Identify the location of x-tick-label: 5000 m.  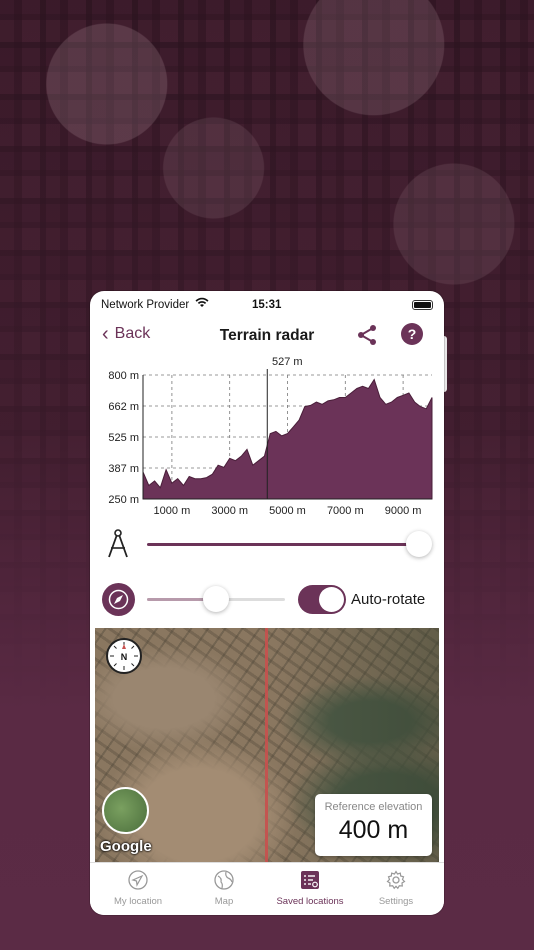
(287, 511).